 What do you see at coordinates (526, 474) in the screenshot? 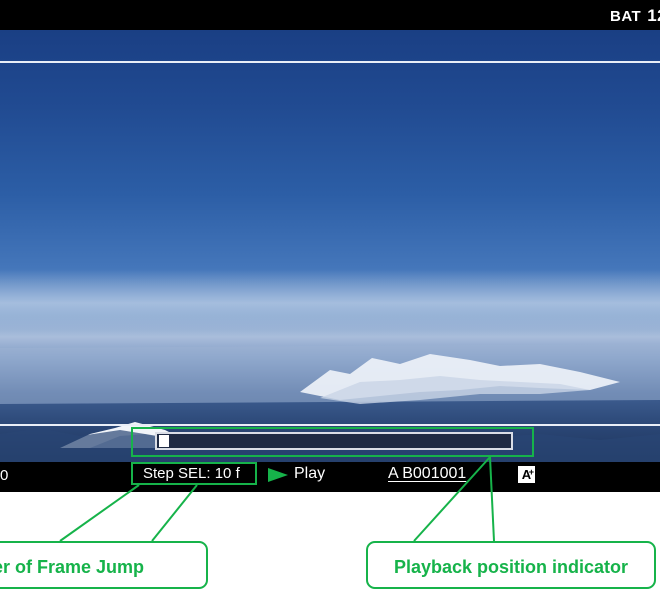
I see `a-plus-icon: A +` at bounding box center [526, 474].